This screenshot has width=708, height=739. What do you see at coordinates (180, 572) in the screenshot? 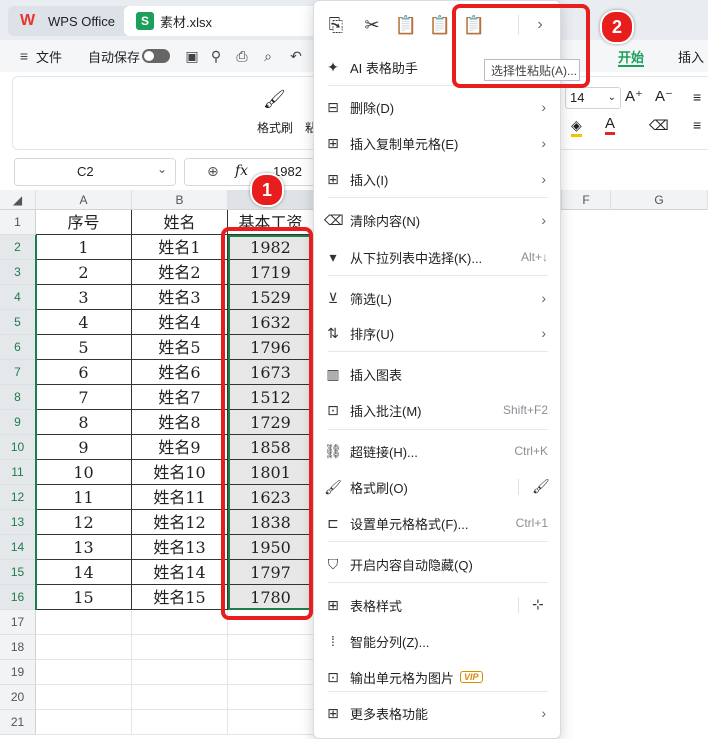
I see `table-cell: 姓名14` at bounding box center [180, 572].